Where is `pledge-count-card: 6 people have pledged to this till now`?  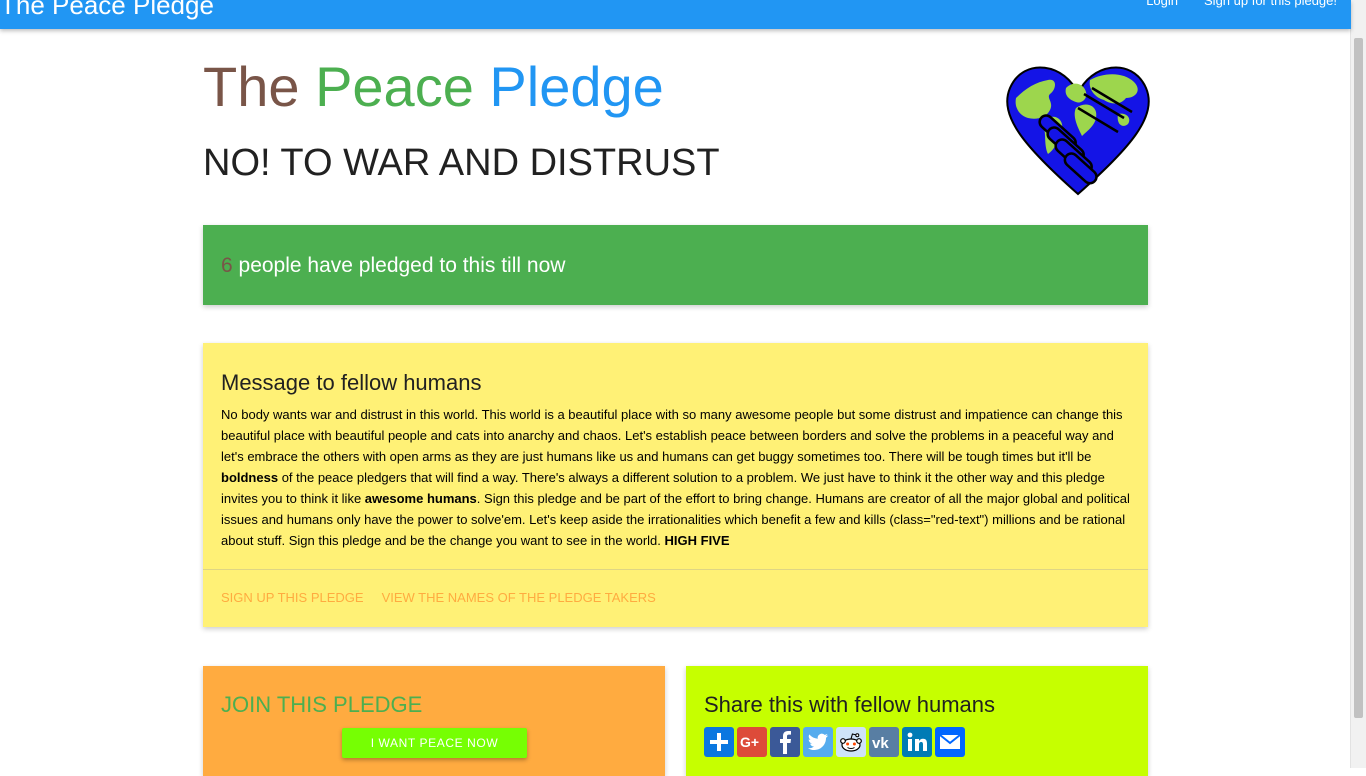
pledge-count-card: 6 people have pledged to this till now is located at coordinates (675, 265).